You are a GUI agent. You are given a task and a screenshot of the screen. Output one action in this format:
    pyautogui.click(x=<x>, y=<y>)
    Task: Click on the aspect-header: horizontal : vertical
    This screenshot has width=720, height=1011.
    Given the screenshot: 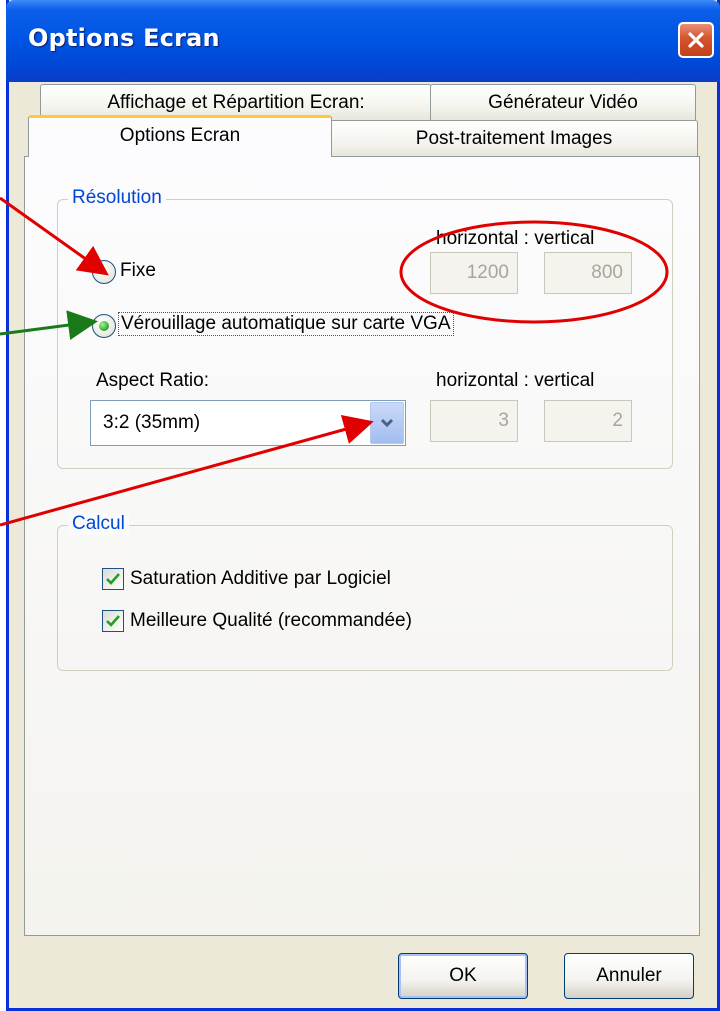 What is the action you would take?
    pyautogui.click(x=515, y=380)
    